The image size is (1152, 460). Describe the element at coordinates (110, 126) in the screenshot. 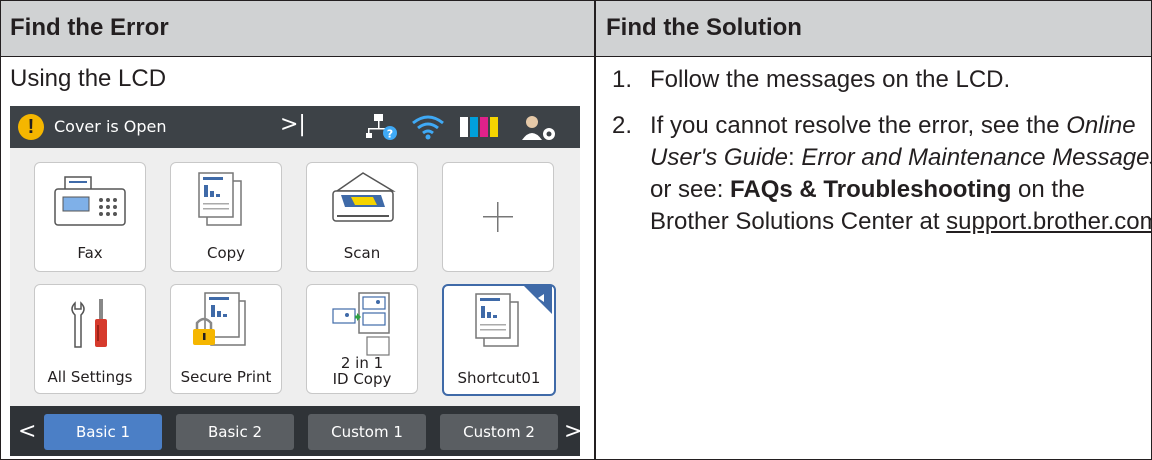

I see `status-message: Cover is Open` at that location.